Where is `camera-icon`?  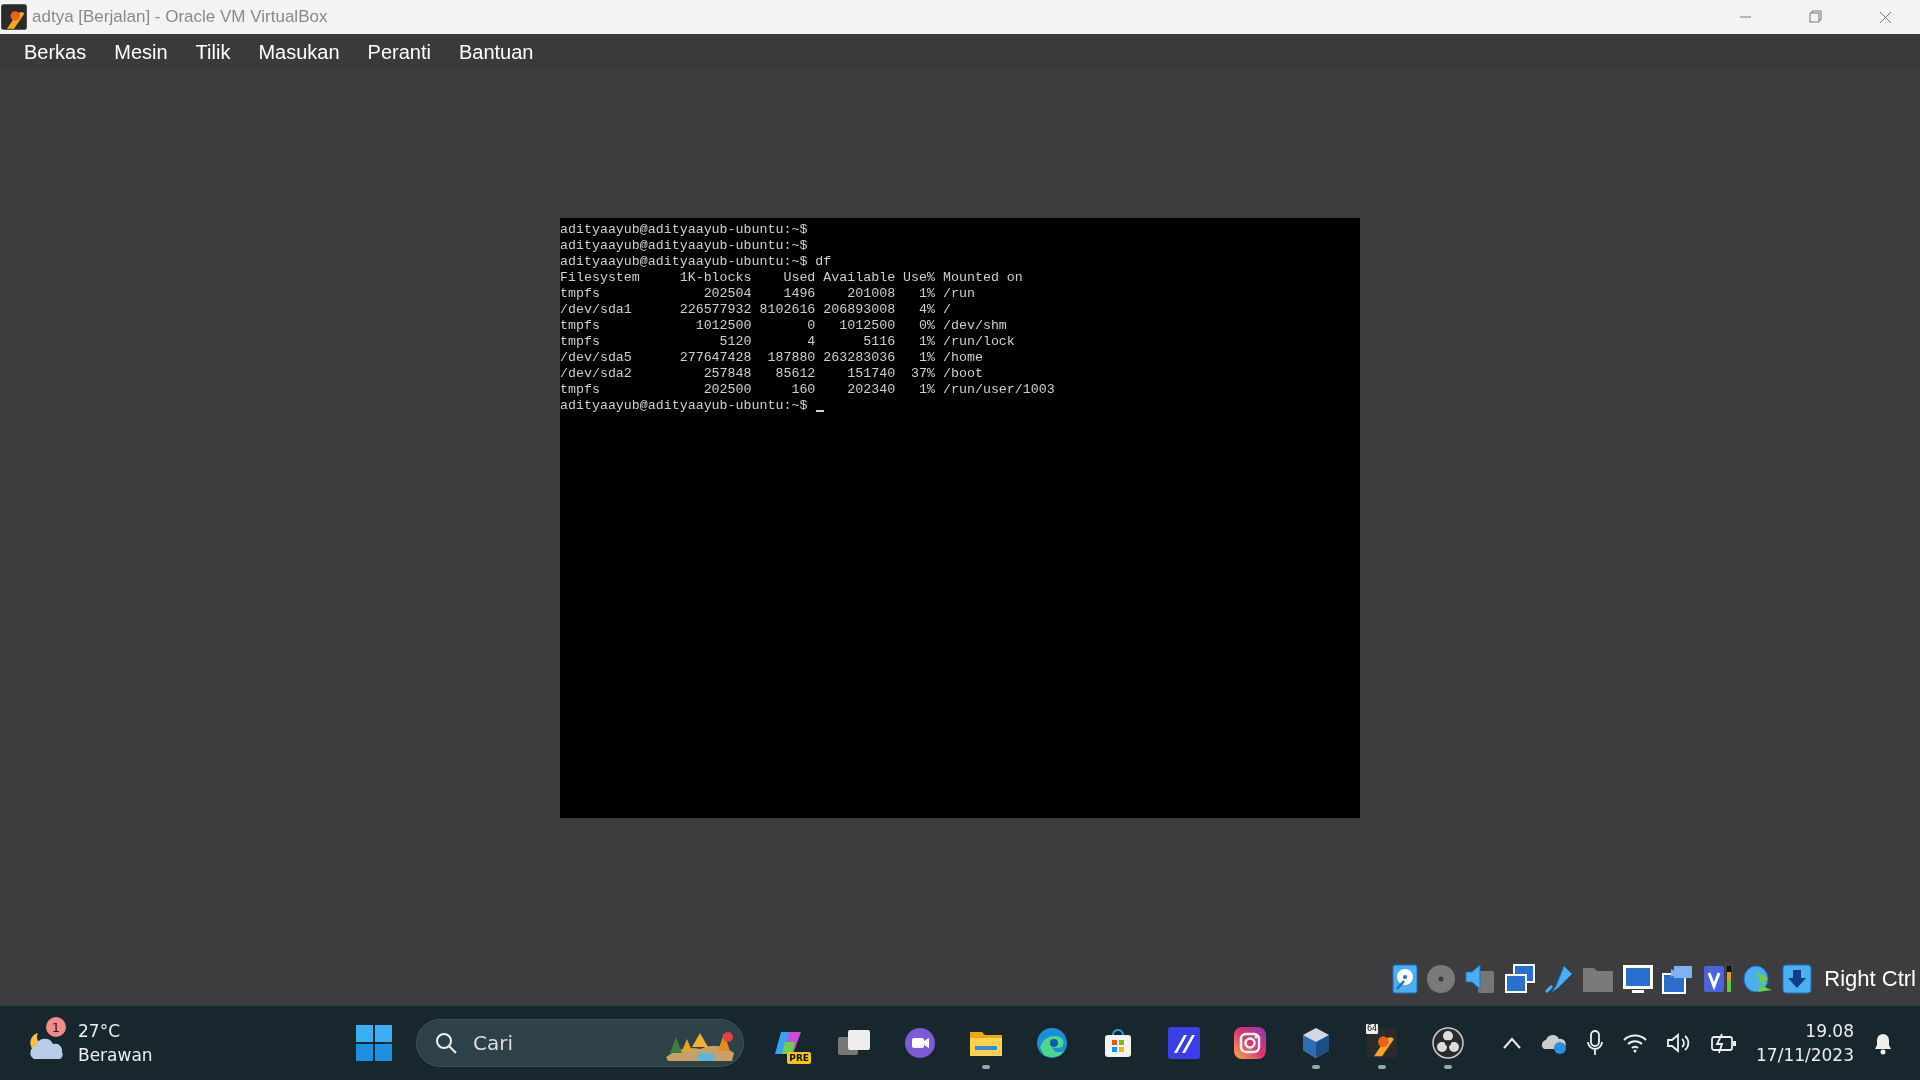 camera-icon is located at coordinates (1250, 1043).